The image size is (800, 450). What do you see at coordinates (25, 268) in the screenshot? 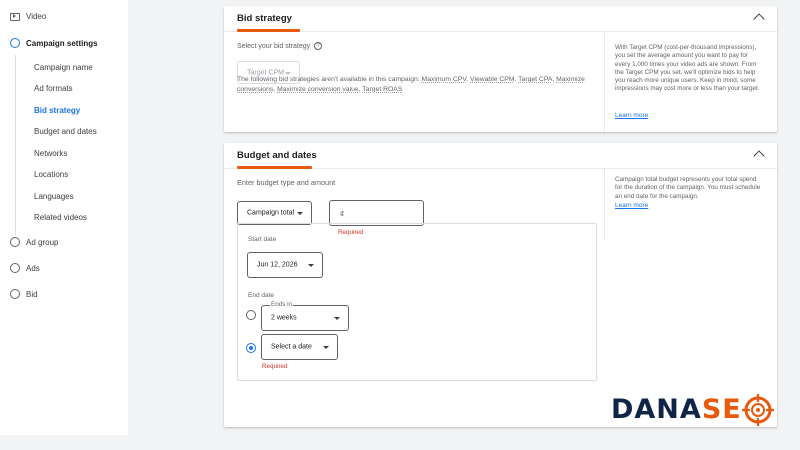
I see `nav-item-ads: Ads` at bounding box center [25, 268].